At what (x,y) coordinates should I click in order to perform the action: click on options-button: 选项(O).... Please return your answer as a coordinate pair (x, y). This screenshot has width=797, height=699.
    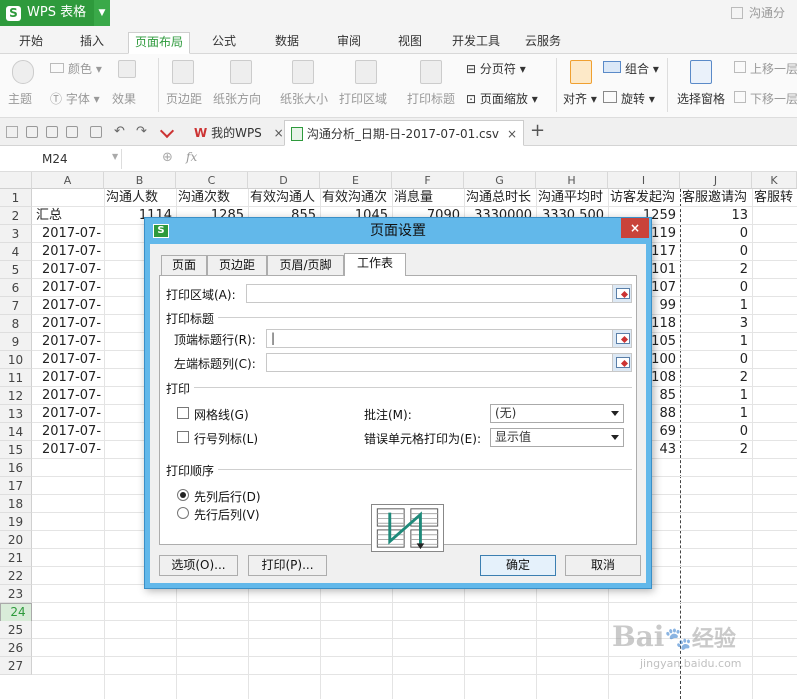
    Looking at the image, I should click on (198, 565).